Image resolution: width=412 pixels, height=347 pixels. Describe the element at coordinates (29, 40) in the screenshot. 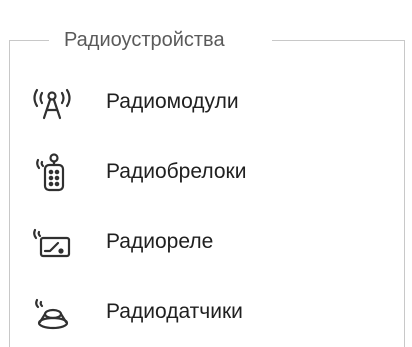

I see `header-divider-left` at that location.